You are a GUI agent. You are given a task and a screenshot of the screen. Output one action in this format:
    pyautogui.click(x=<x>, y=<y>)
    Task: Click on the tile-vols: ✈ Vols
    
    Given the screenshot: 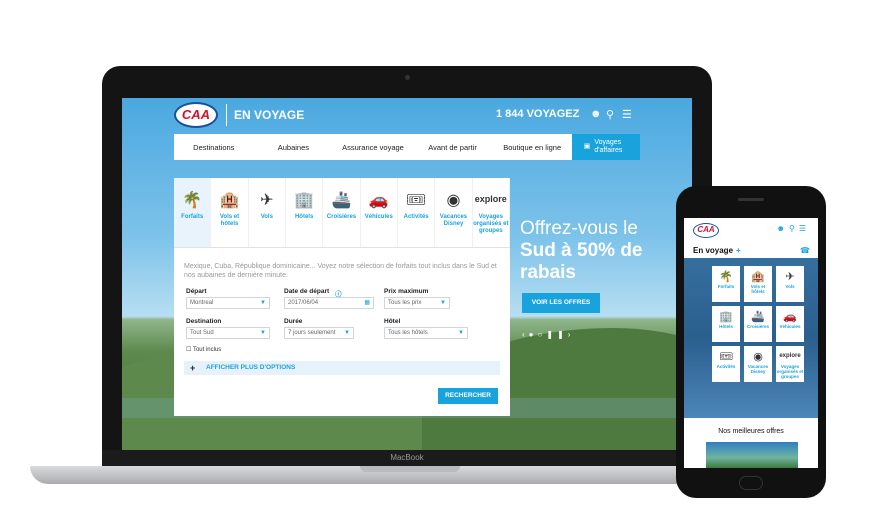 What is the action you would take?
    pyautogui.click(x=790, y=284)
    